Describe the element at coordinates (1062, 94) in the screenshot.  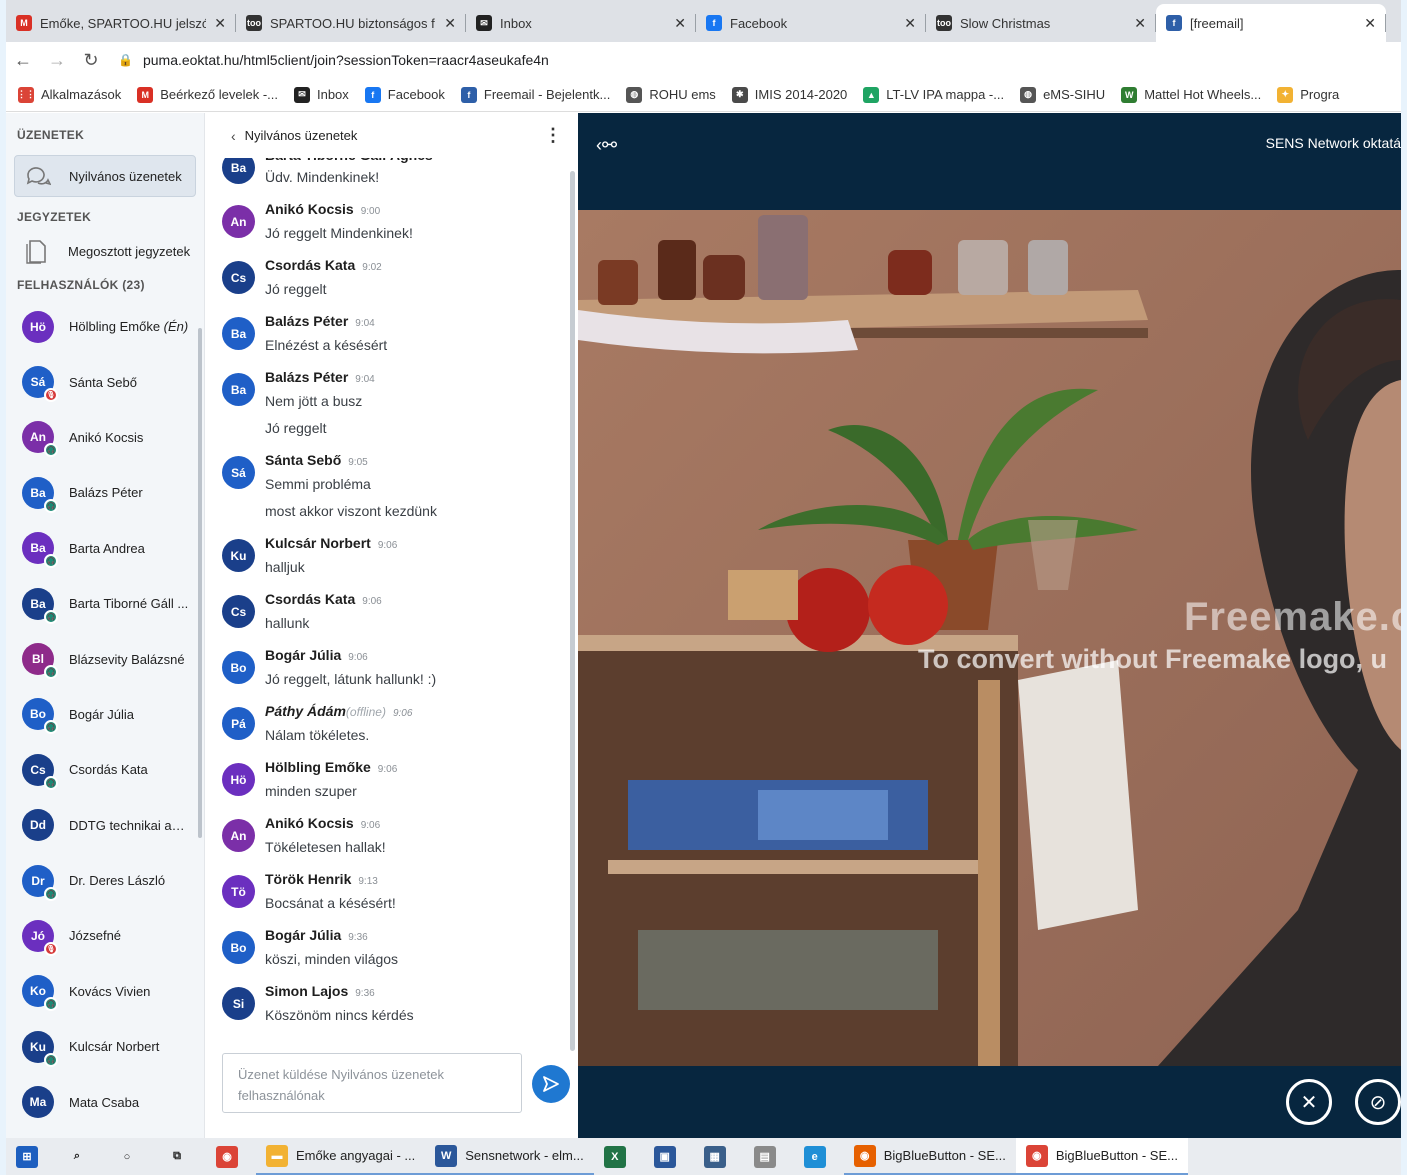
I see `bookmark-item: ◍ eMS-SIHU` at that location.